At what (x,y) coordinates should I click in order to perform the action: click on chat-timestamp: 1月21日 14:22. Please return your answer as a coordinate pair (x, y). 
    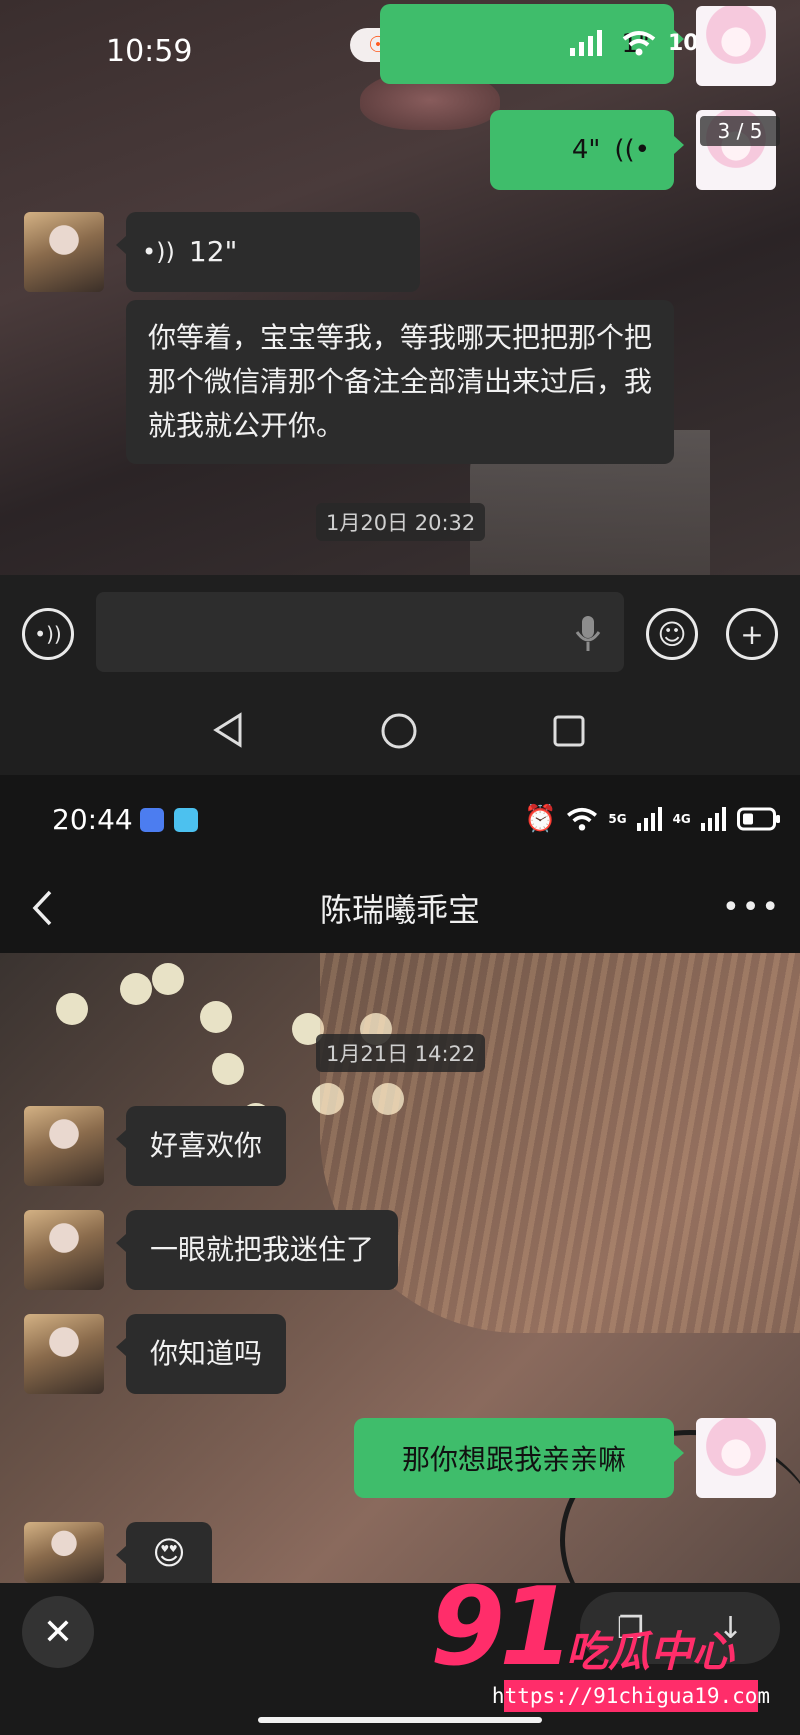
    Looking at the image, I should click on (401, 1053).